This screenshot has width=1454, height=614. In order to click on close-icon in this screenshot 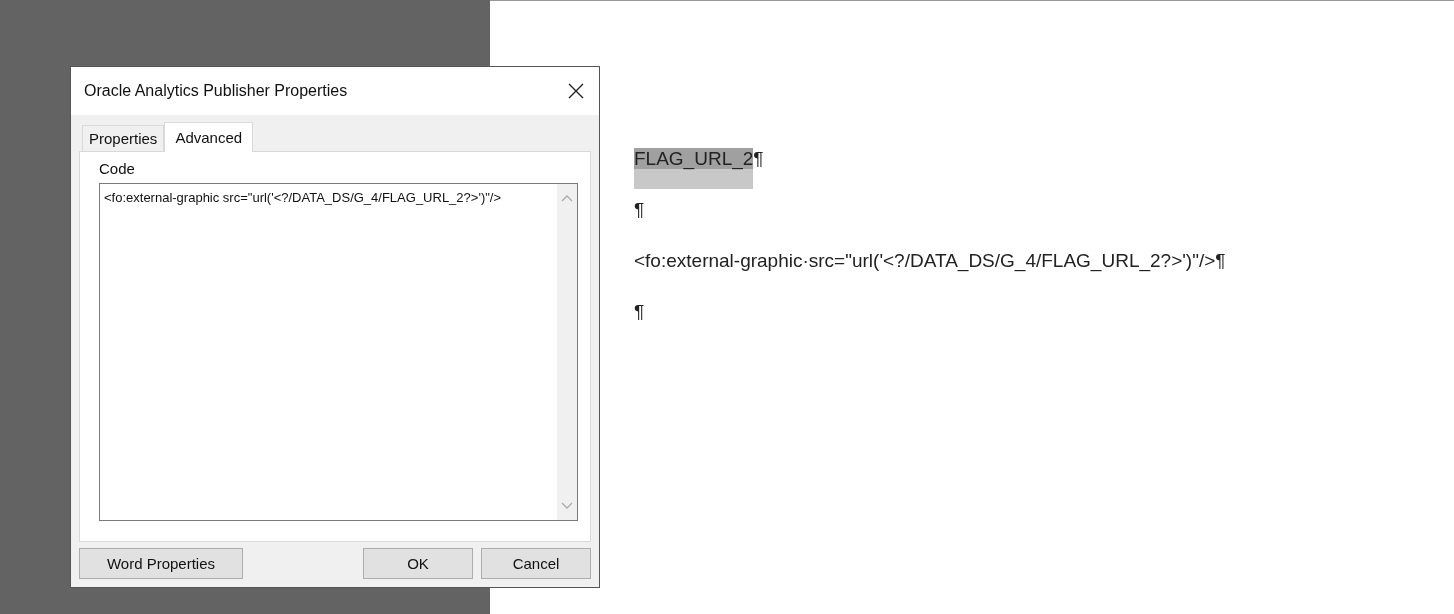, I will do `click(576, 91)`.